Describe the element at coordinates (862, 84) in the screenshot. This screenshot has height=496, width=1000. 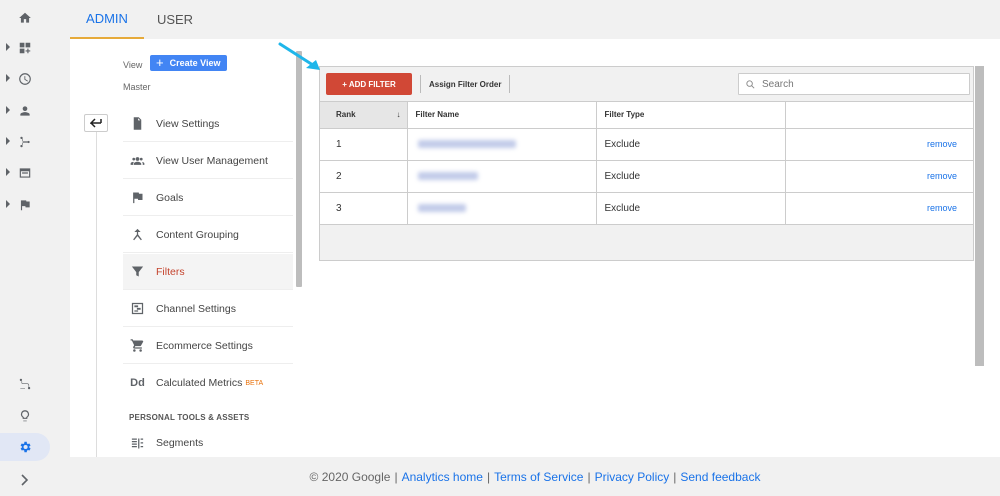
I see `search-input` at that location.